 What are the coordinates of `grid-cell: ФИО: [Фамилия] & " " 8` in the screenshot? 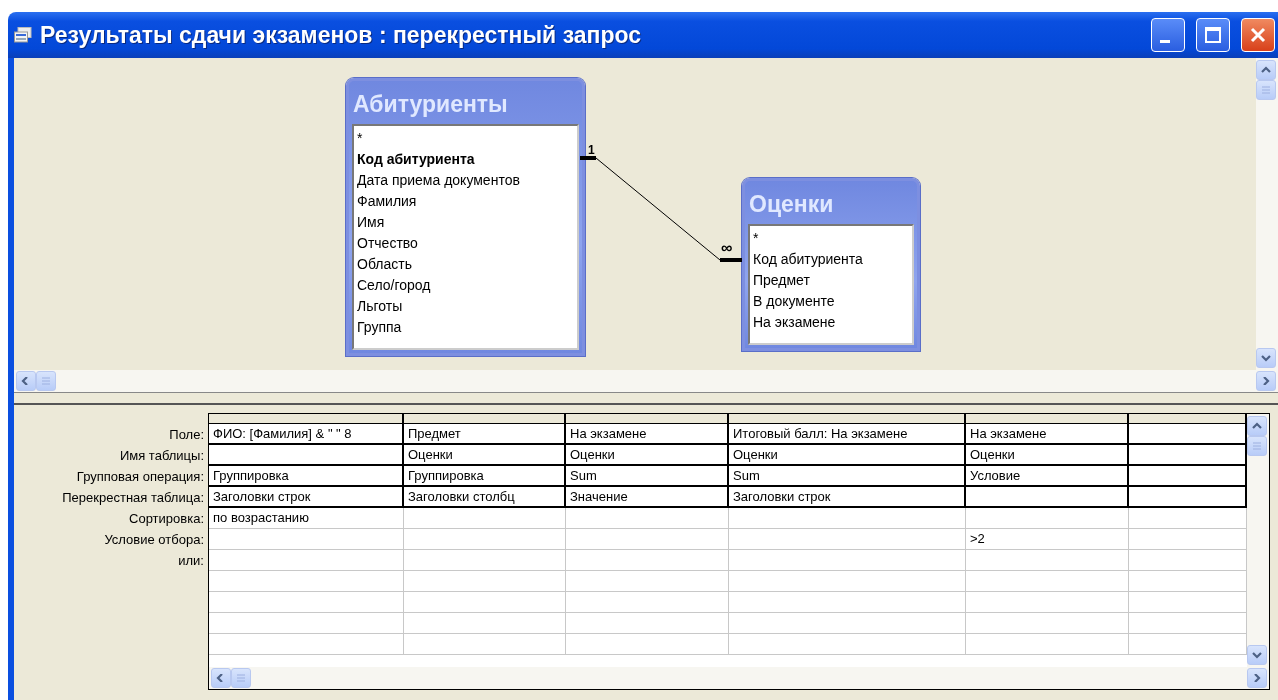 It's located at (306, 434).